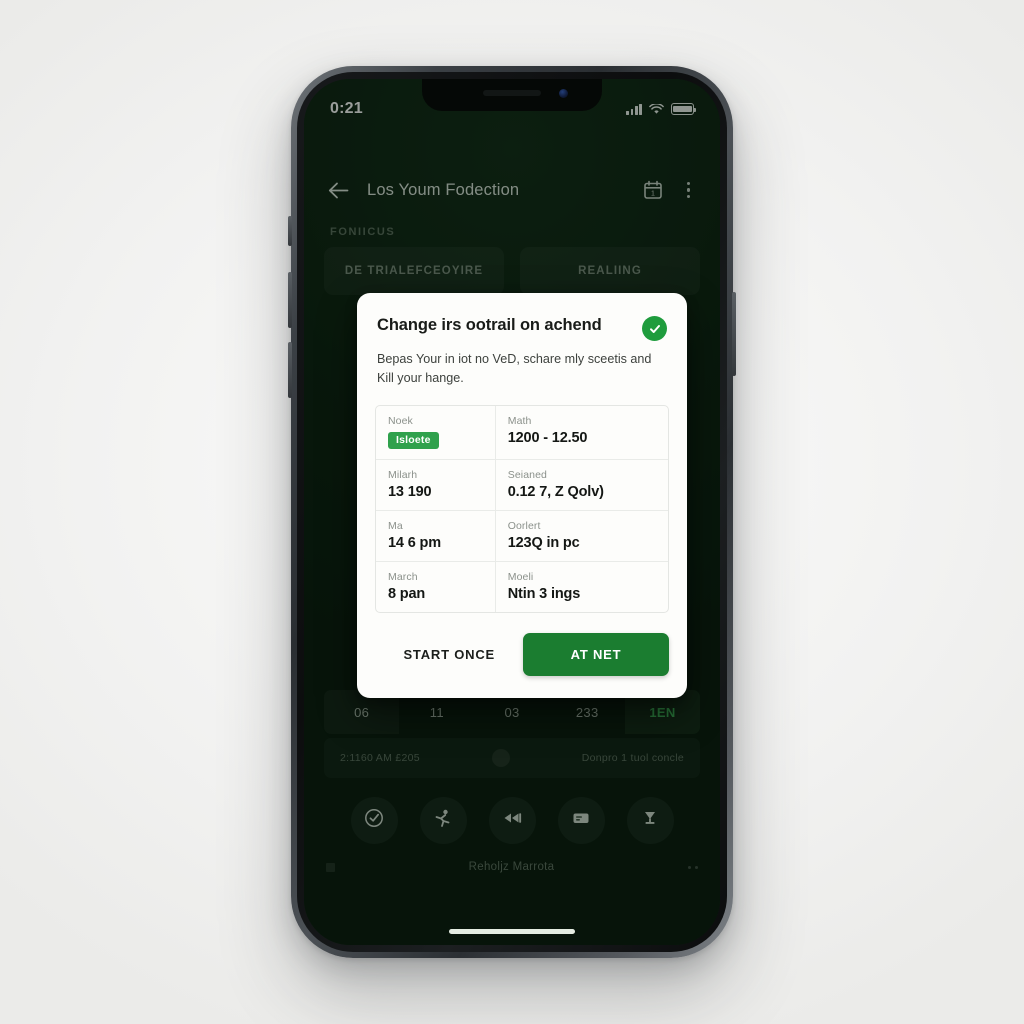 This screenshot has height=1024, width=1024. What do you see at coordinates (410, 491) in the screenshot?
I see `cell-value: 13 190` at bounding box center [410, 491].